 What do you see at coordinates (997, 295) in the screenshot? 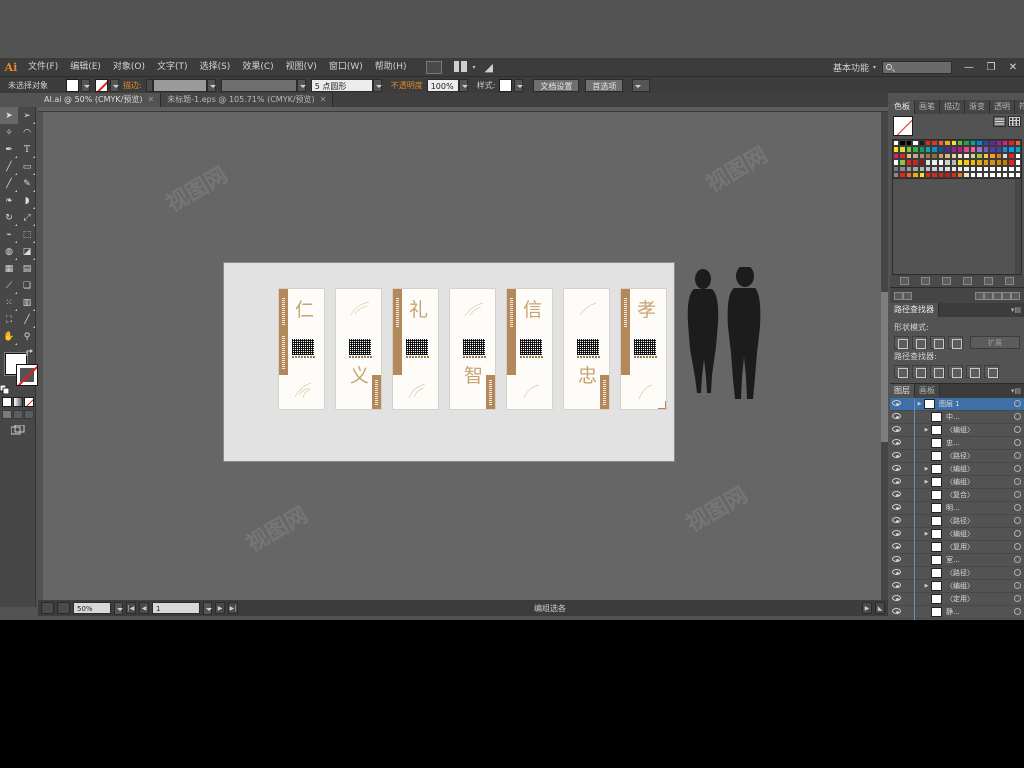
I see `new-brush-icon` at bounding box center [997, 295].